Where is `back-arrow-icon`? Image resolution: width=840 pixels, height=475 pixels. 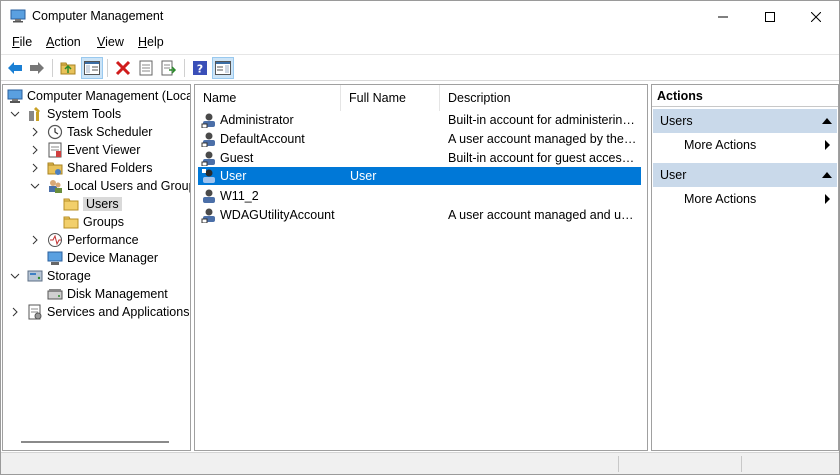
back-arrow-icon is located at coordinates (15, 68).